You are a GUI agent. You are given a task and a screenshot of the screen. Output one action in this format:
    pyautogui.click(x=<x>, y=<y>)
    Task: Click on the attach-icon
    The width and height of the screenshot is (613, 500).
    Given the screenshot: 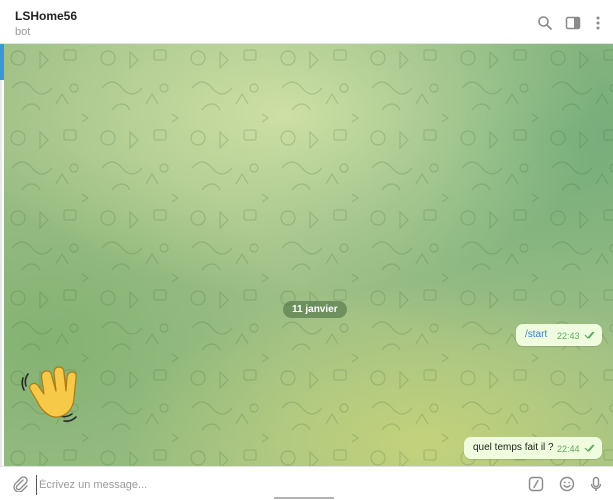 What is the action you would take?
    pyautogui.click(x=20, y=484)
    